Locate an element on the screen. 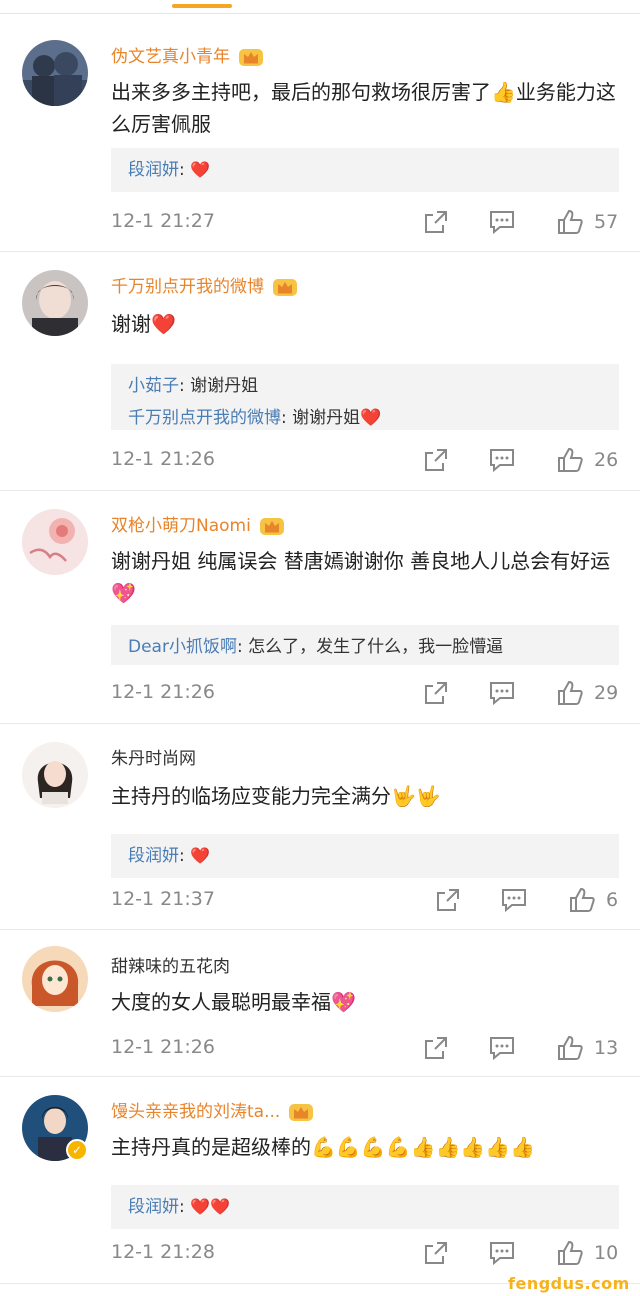  comment-text: 主持丹真的是超级棒的💪💪💪💪👍👍👍👍👍 is located at coordinates (323, 1147).